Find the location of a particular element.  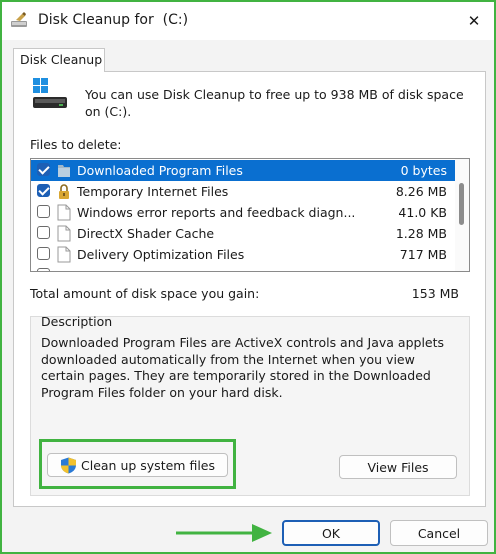

file-name: Delivery Optimization Files is located at coordinates (161, 254).